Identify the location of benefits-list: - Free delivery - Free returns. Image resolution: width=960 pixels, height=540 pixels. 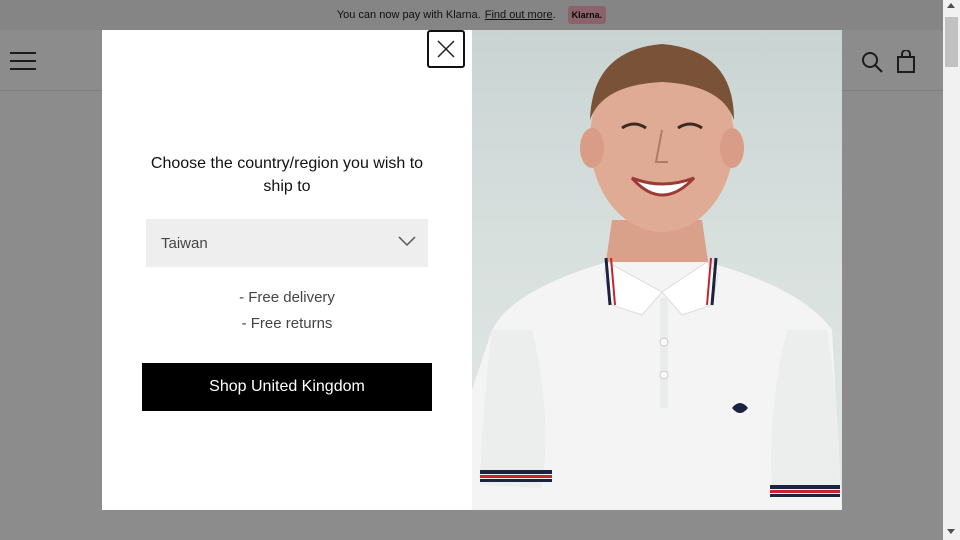
(287, 311).